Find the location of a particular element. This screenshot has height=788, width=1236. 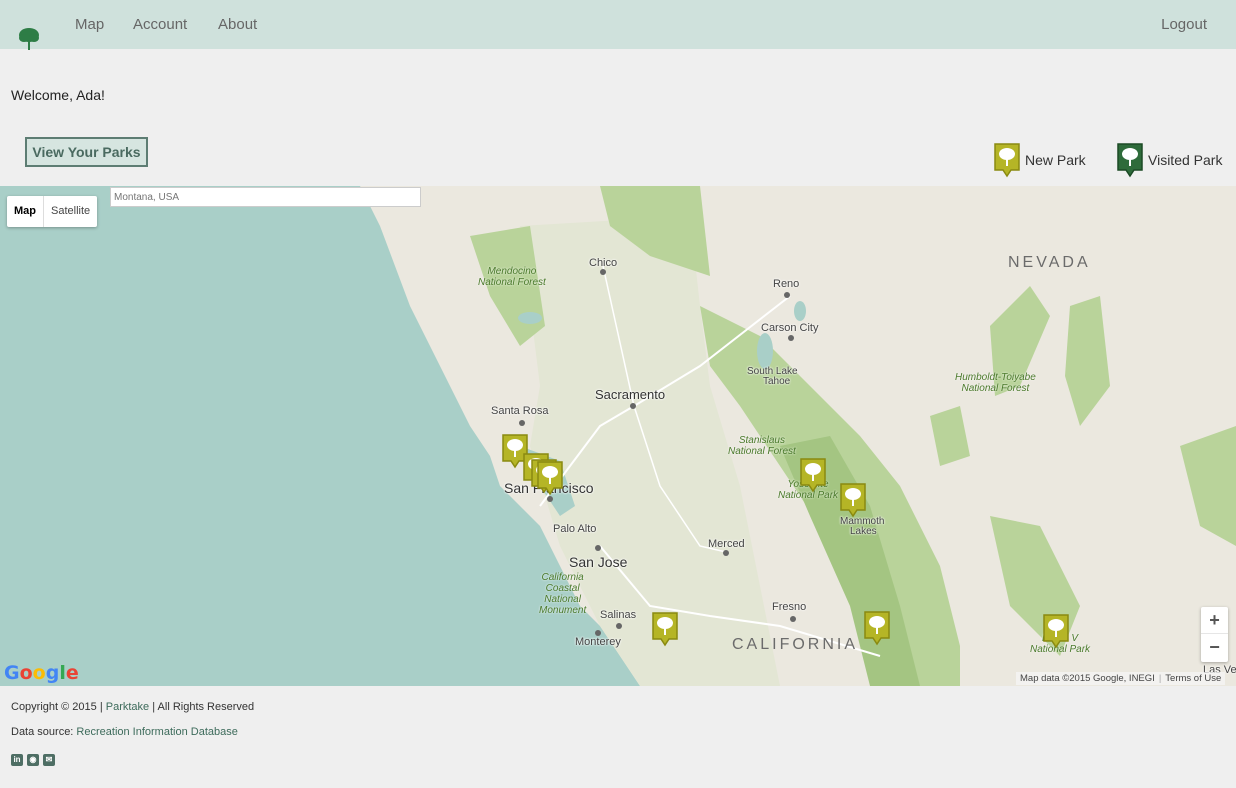

map-type-map-button: Map is located at coordinates (25, 211).